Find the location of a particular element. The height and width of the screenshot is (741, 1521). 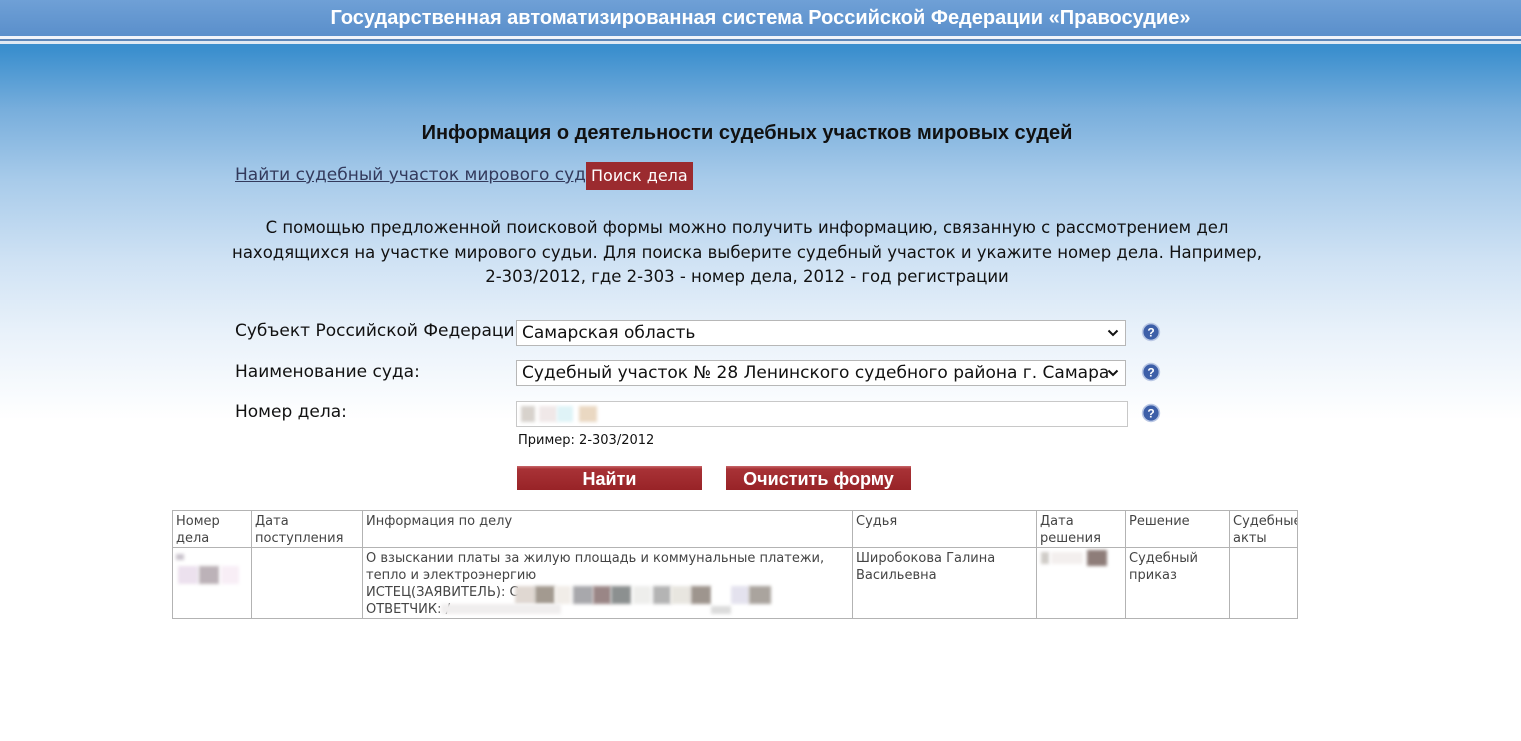

decision-date-cell is located at coordinates (1081, 583).